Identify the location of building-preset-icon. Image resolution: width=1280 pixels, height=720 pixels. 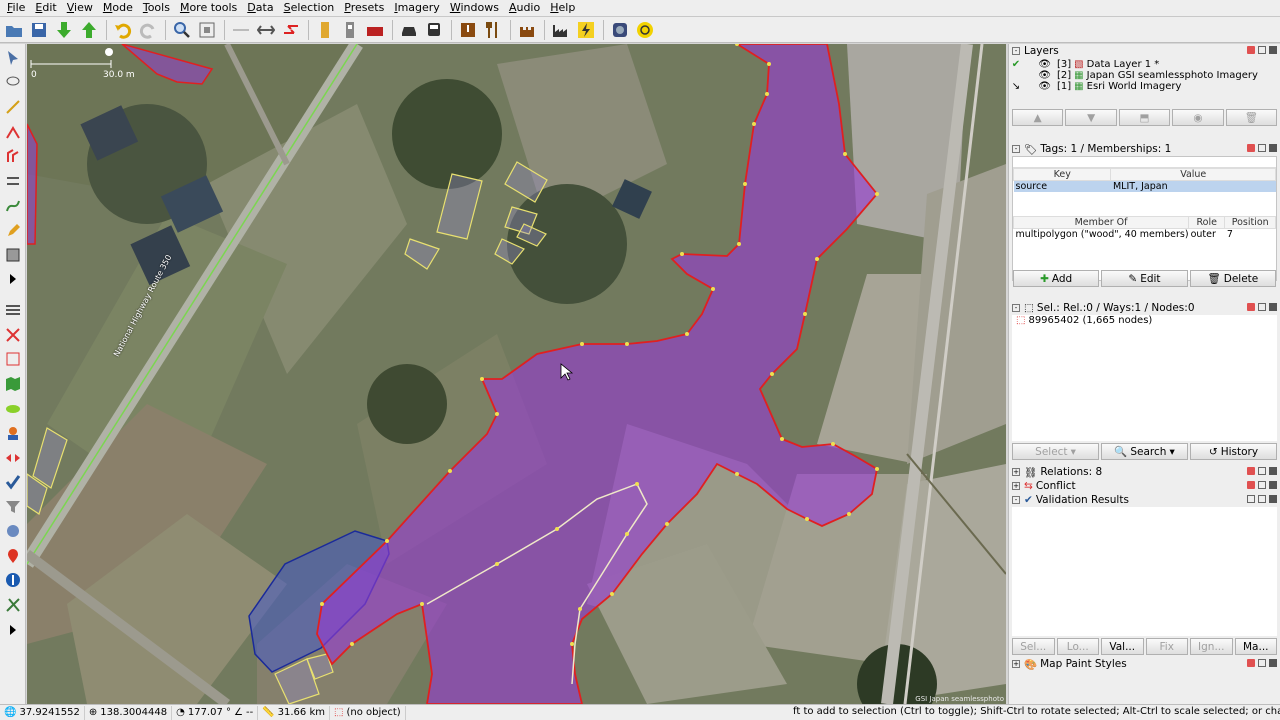
(324, 29).